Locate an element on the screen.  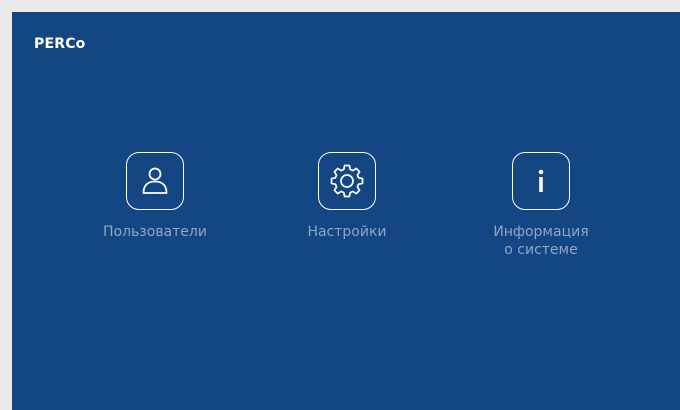
info-label-line2: о системе is located at coordinates (541, 250).